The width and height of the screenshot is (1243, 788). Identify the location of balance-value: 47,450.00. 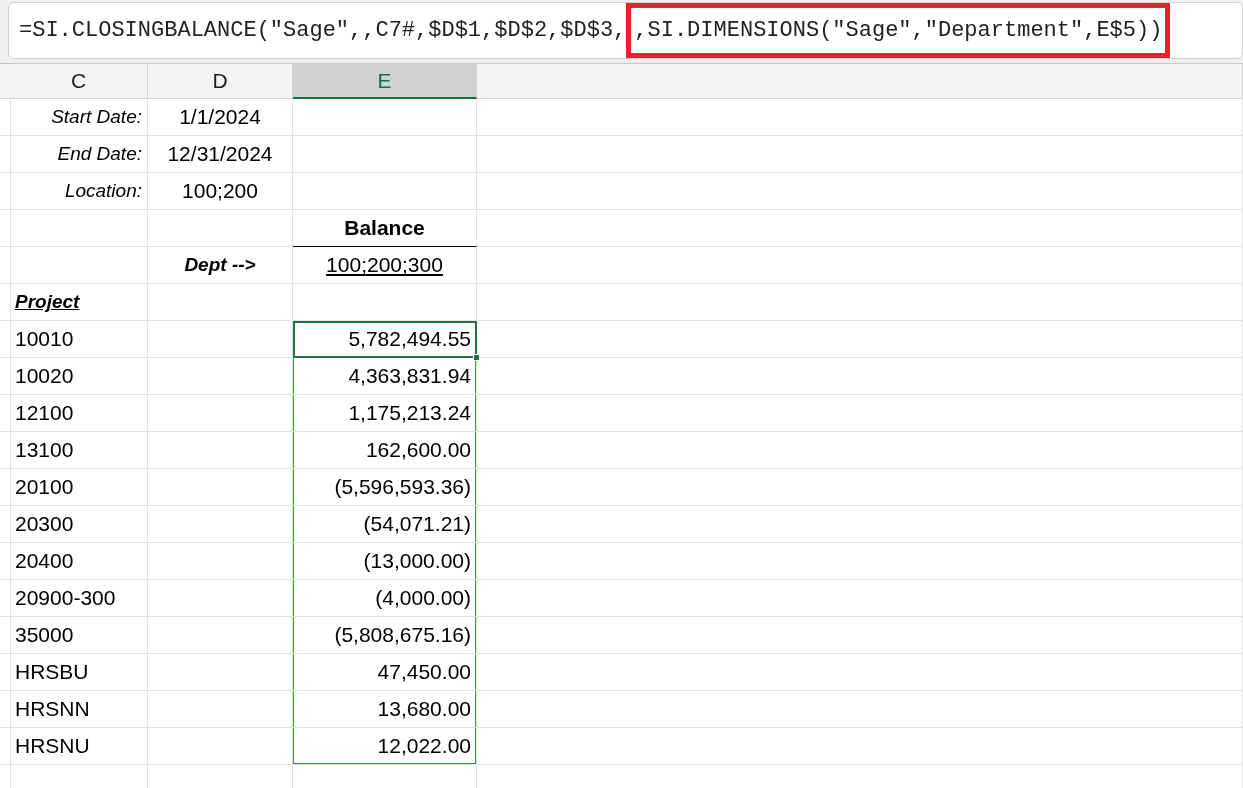
(385, 672).